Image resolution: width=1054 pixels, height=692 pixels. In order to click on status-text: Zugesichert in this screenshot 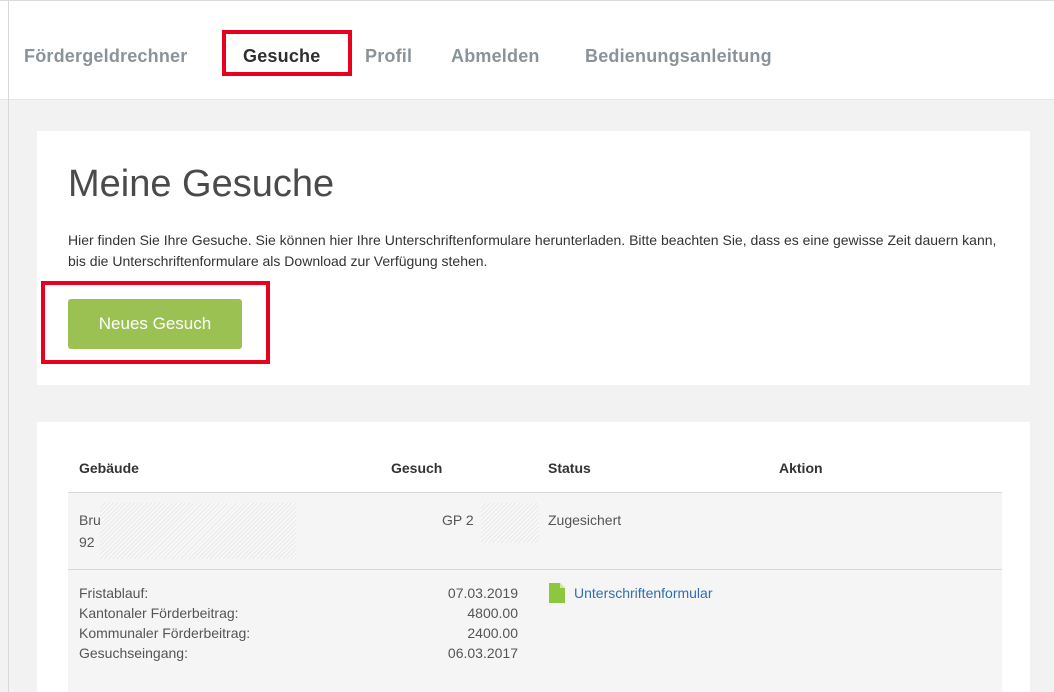, I will do `click(585, 520)`.